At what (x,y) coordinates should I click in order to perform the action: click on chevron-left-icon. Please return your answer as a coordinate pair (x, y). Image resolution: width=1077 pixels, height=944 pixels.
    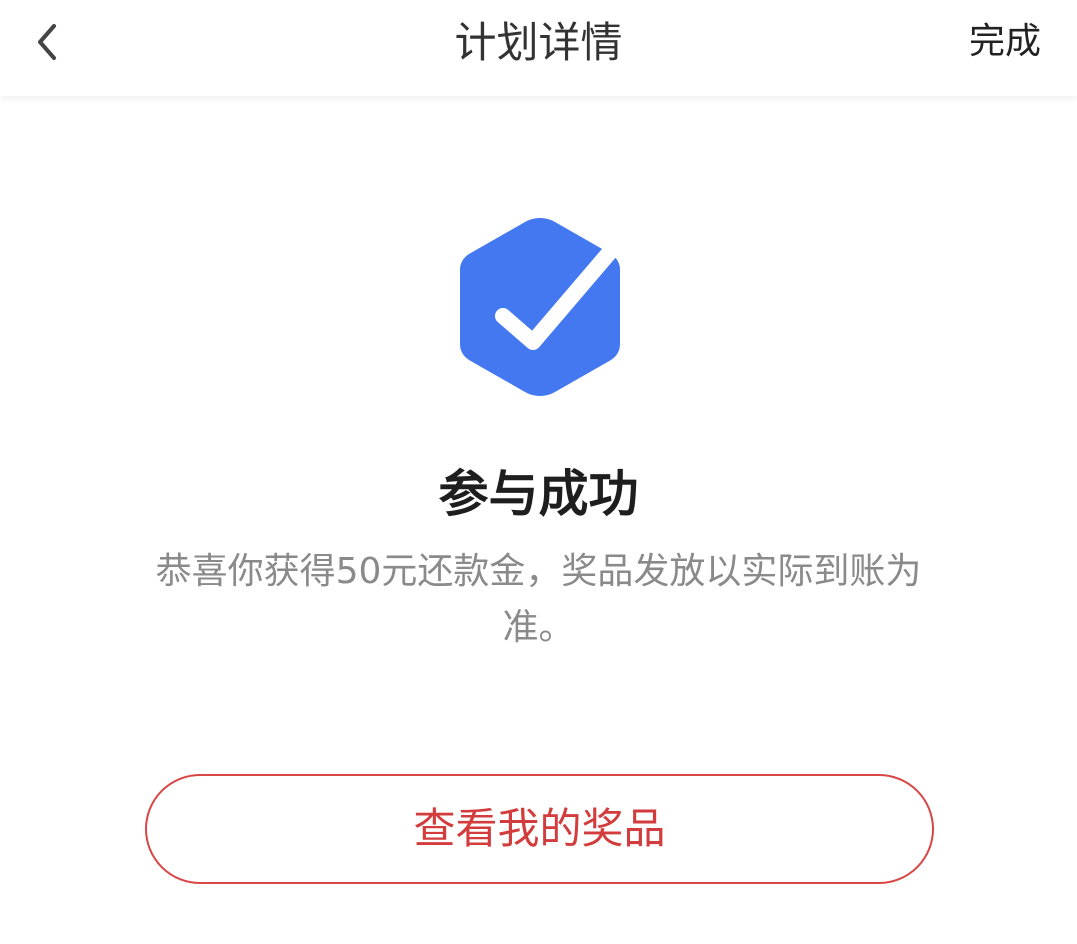
    Looking at the image, I should click on (47, 42).